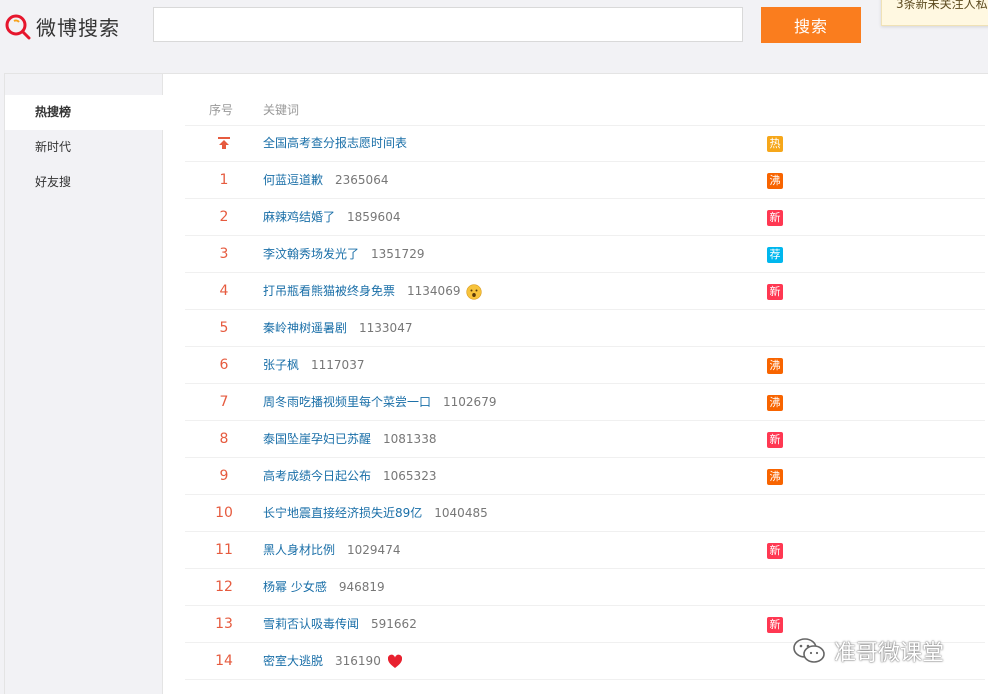  I want to click on search-count: 1134069, so click(434, 291).